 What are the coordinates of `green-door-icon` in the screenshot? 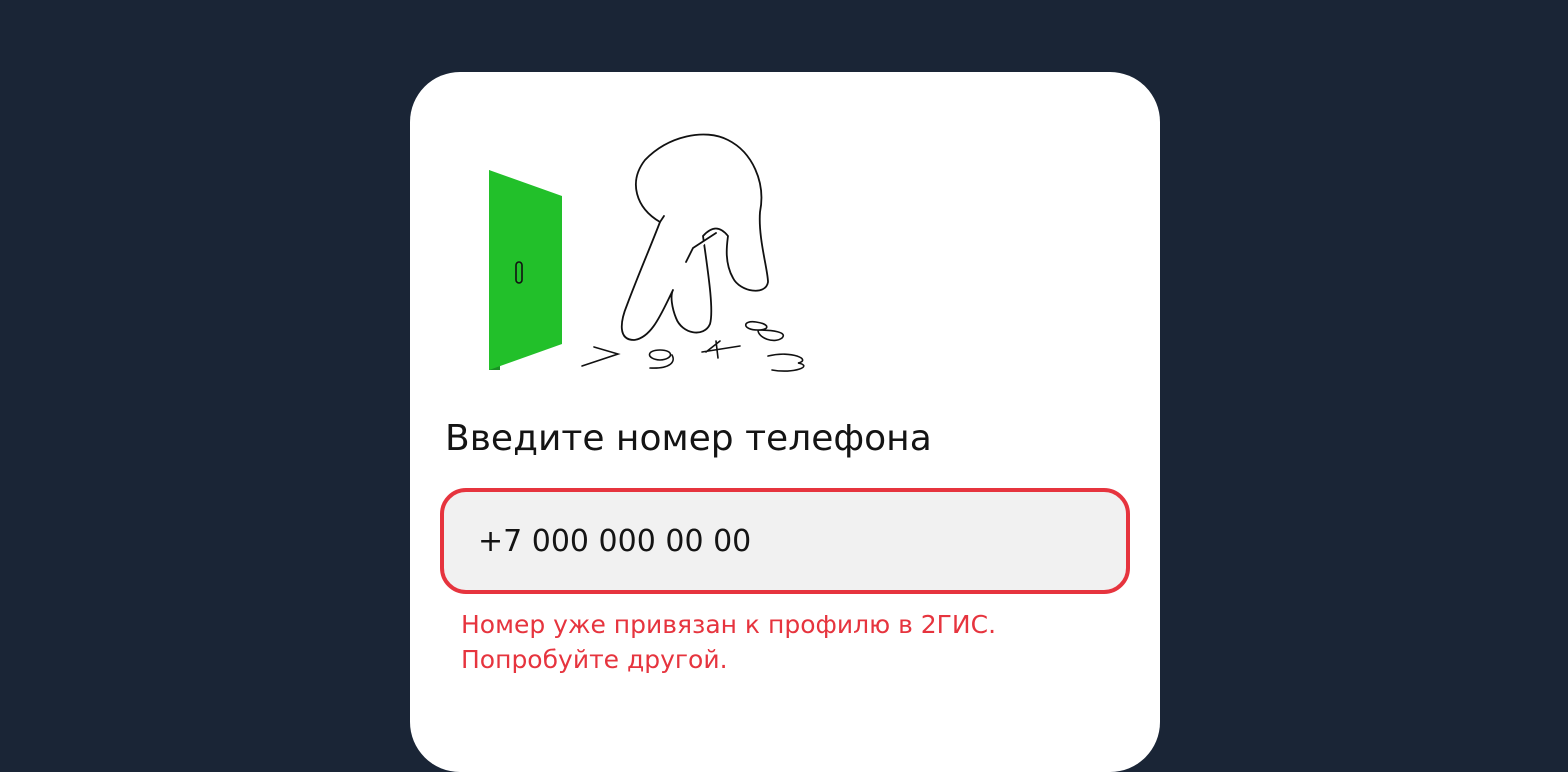 It's located at (525, 270).